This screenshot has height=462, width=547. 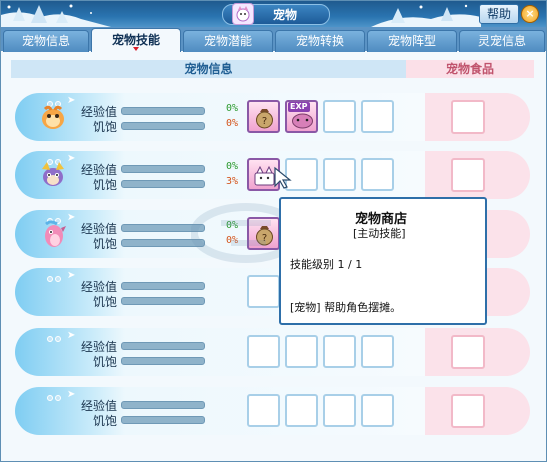 What do you see at coordinates (243, 14) in the screenshot?
I see `pet-face-icon` at bounding box center [243, 14].